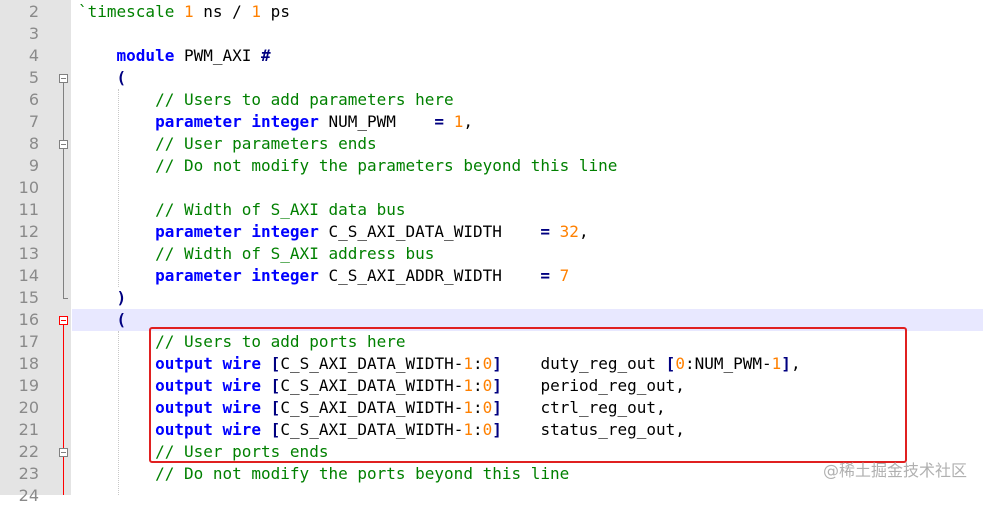 This screenshot has height=507, width=983. Describe the element at coordinates (33, 33) in the screenshot. I see `line-number: 3` at that location.